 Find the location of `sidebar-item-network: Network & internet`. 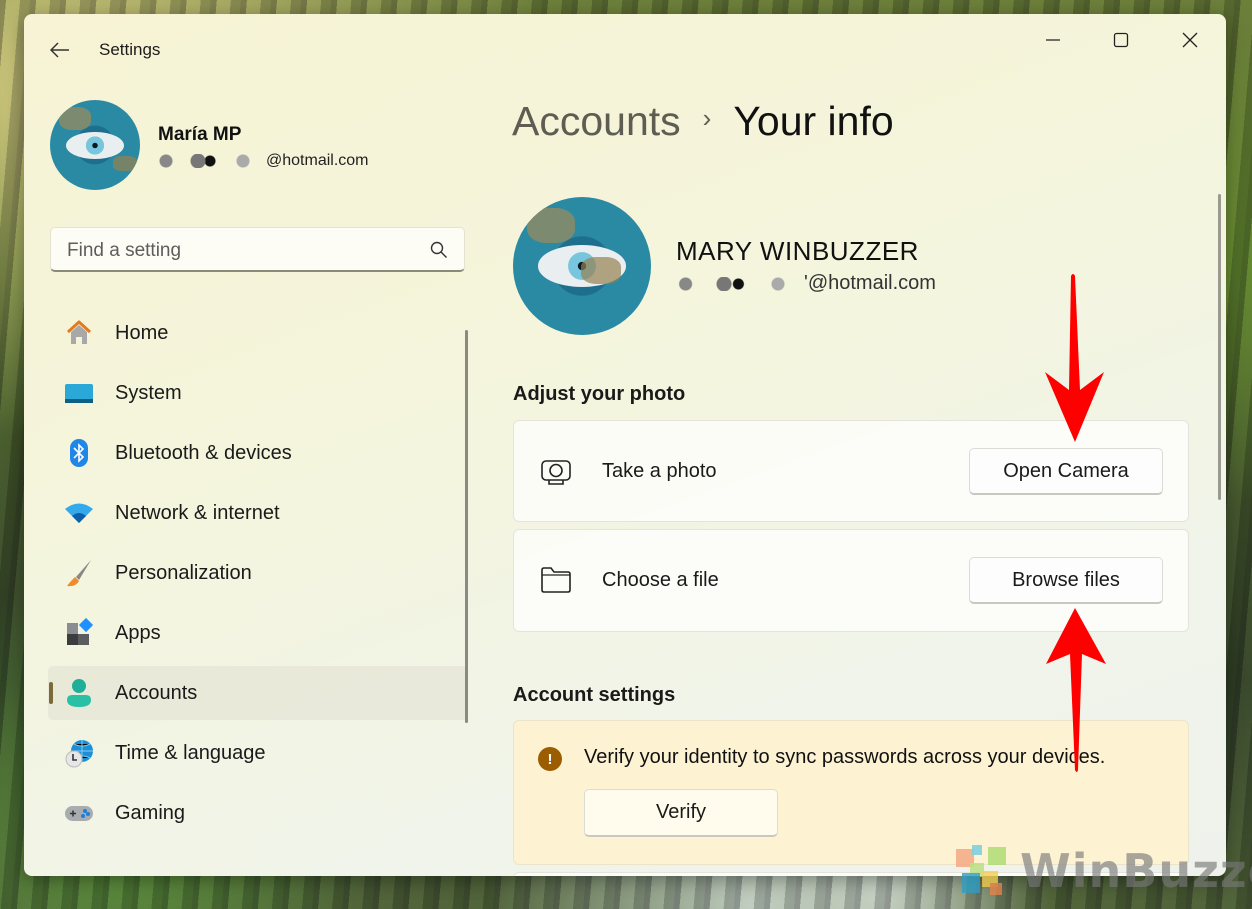

sidebar-item-network: Network & internet is located at coordinates (258, 513).